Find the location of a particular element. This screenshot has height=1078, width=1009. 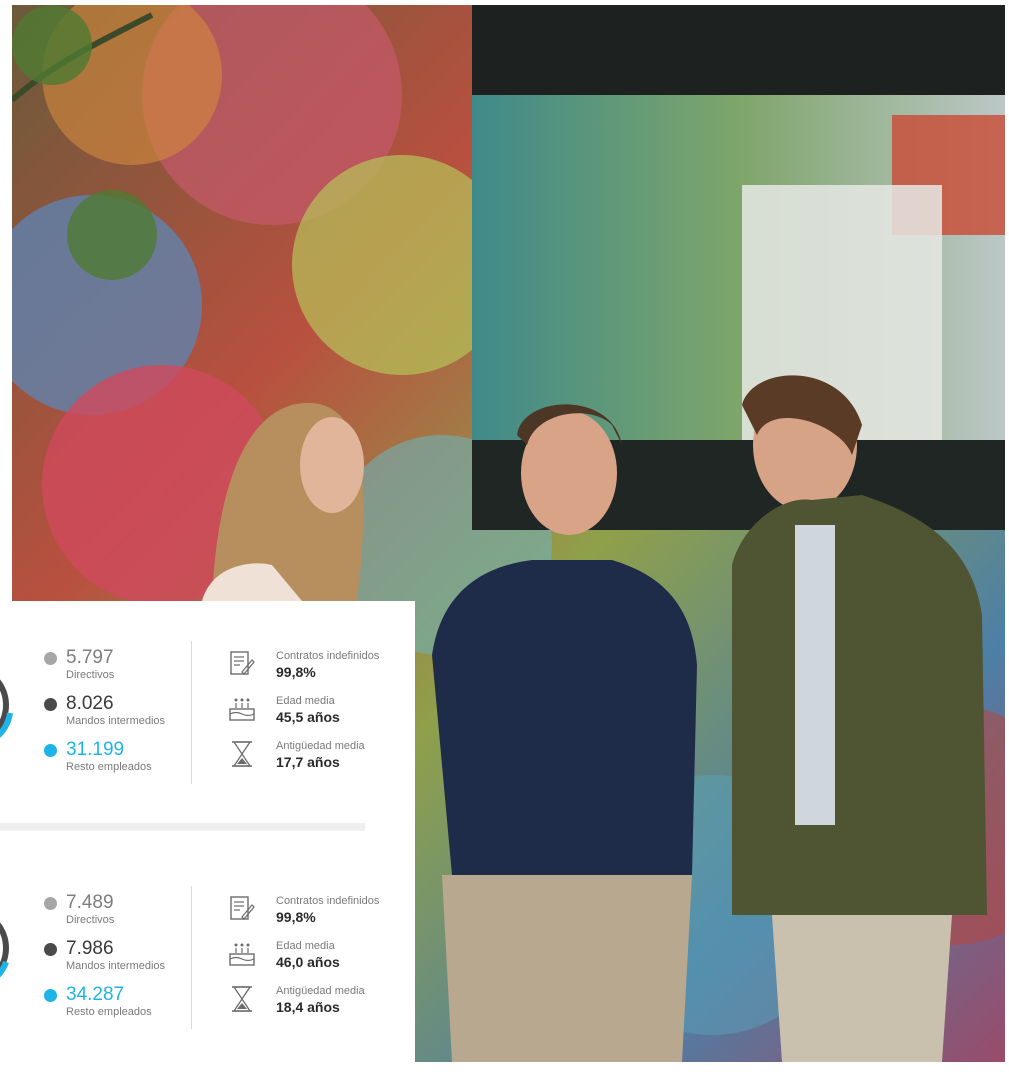

stat-resto: 34.287 Resto empleados is located at coordinates (98, 1001).